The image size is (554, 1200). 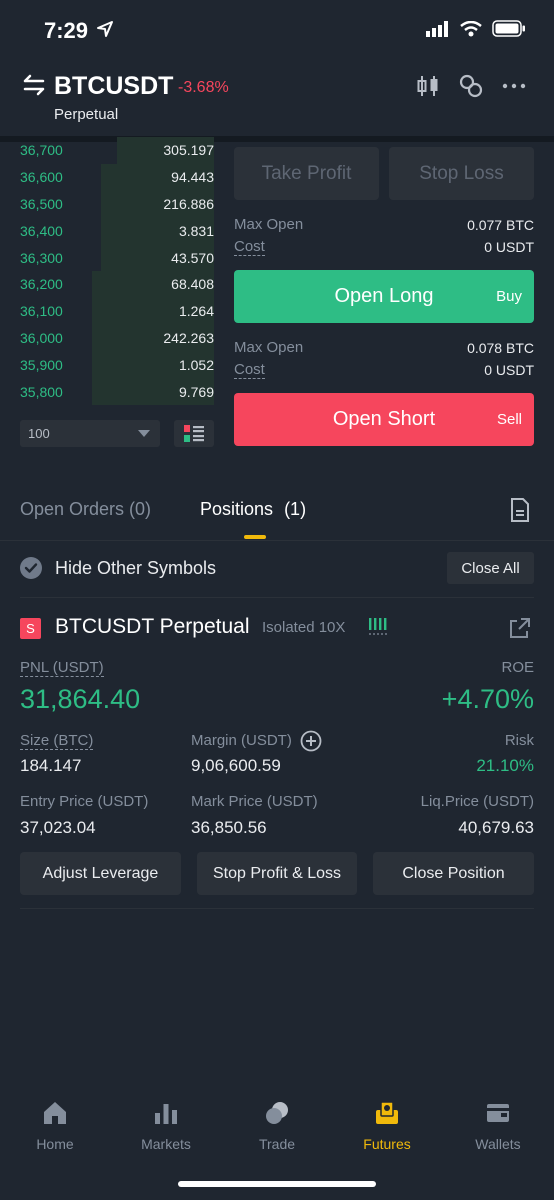 What do you see at coordinates (192, 257) in the screenshot?
I see `orderbook-qty: 43.570` at bounding box center [192, 257].